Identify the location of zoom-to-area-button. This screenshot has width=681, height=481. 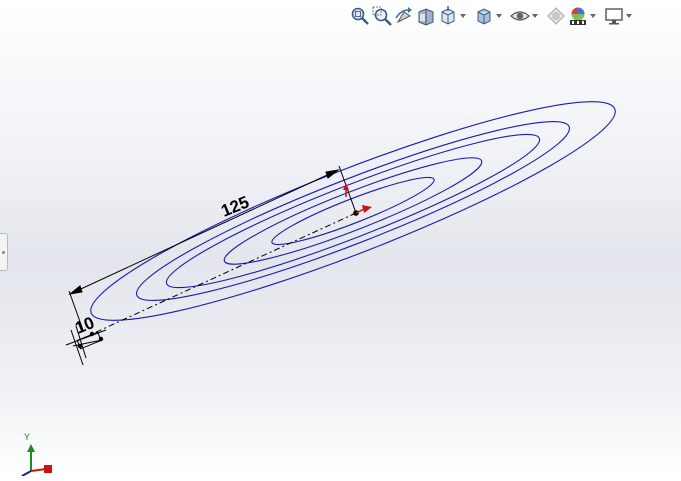
(382, 16).